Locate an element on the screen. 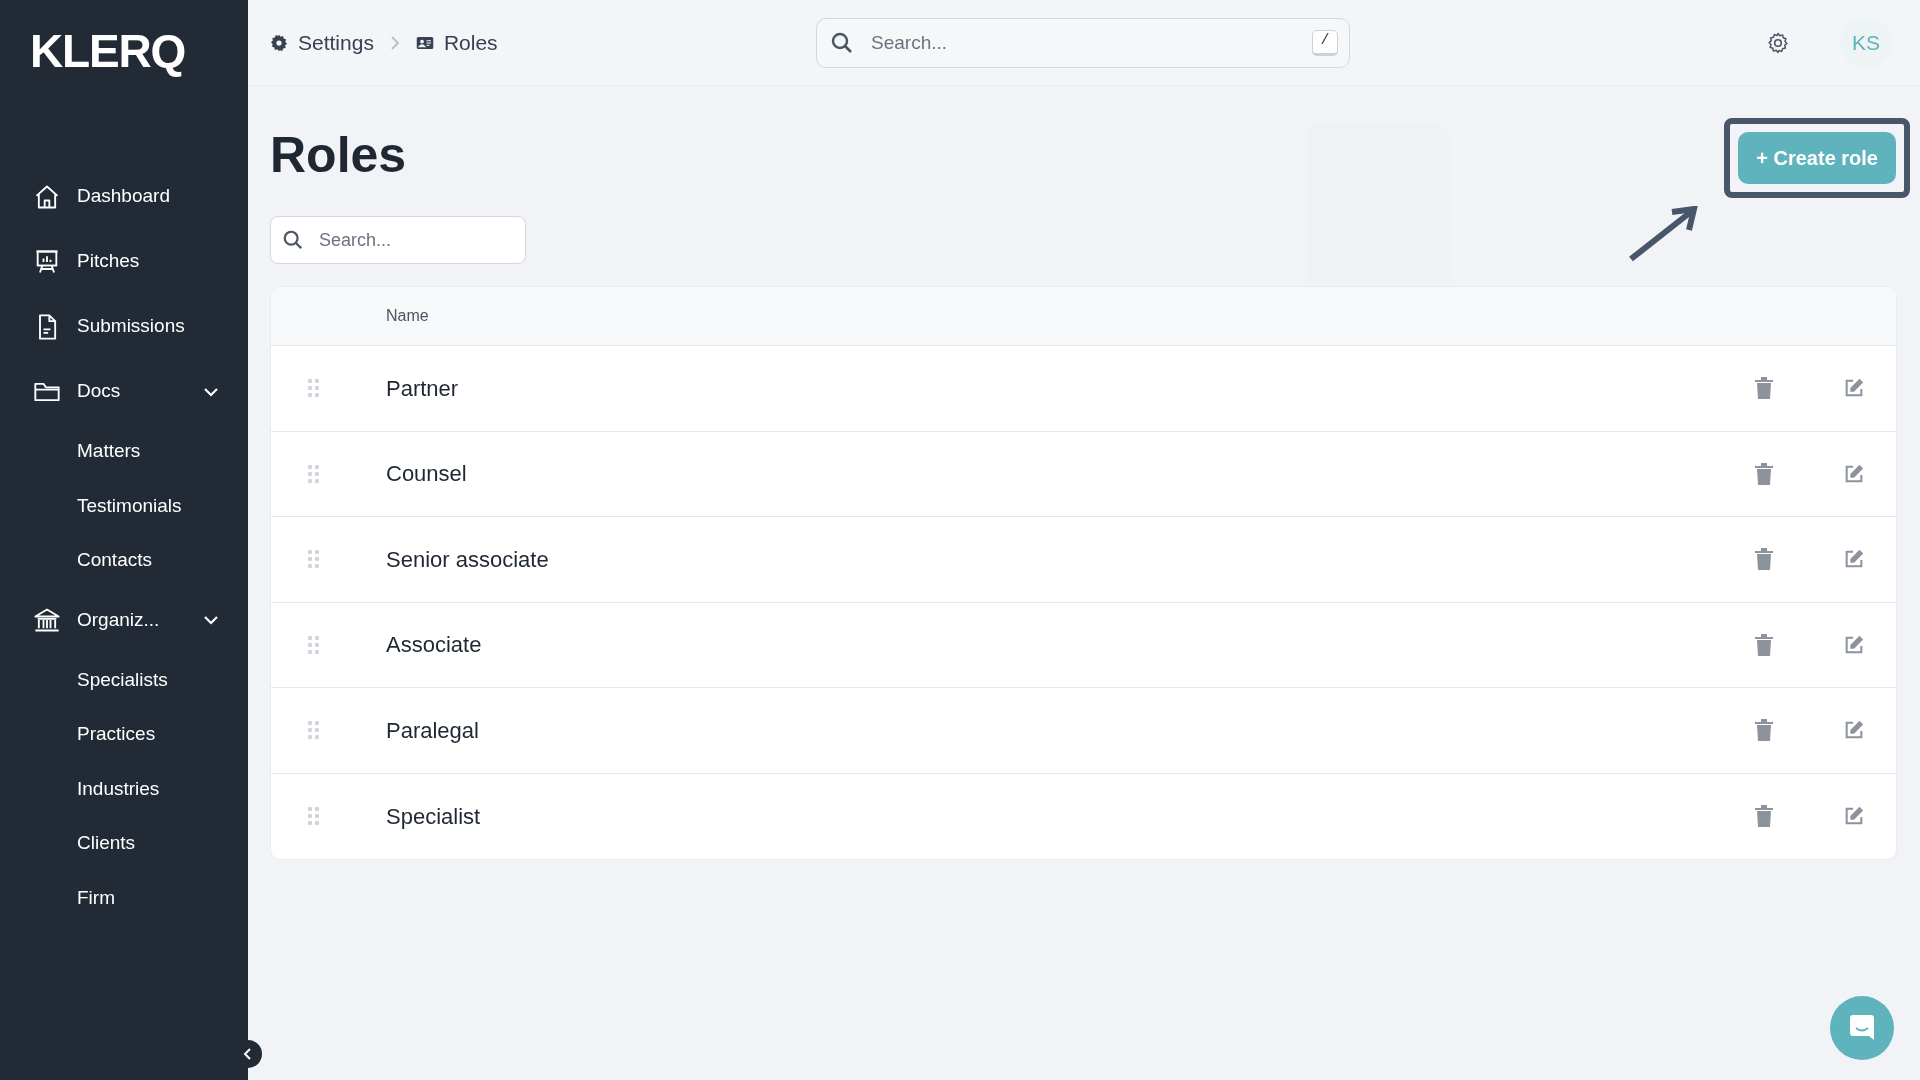  page-title: Roles is located at coordinates (338, 155).